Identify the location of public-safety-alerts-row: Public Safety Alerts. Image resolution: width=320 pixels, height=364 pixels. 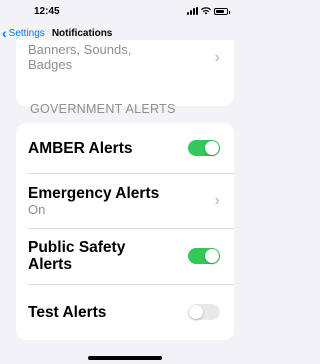
(125, 256).